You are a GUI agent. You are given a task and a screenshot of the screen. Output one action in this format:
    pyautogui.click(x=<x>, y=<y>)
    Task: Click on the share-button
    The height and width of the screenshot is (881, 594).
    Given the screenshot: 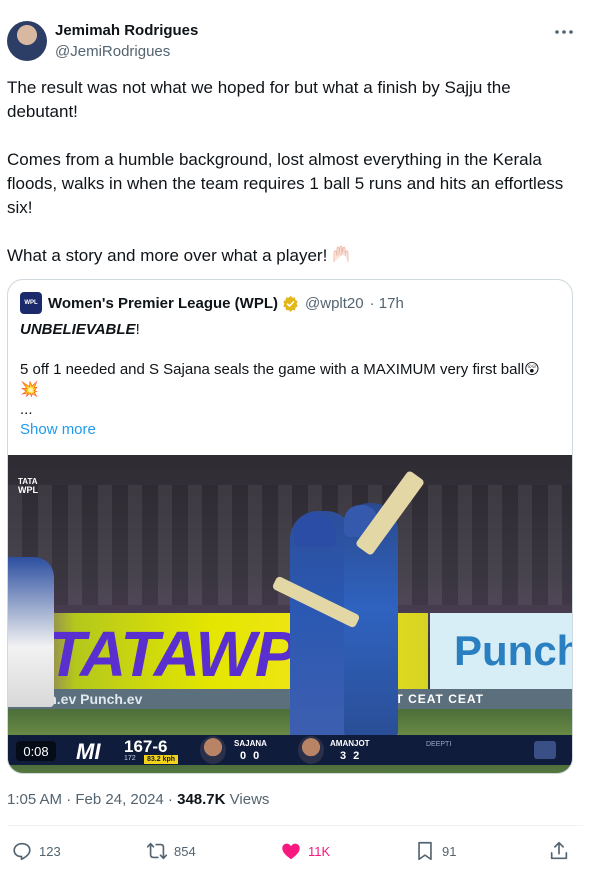 What is the action you would take?
    pyautogui.click(x=562, y=851)
    